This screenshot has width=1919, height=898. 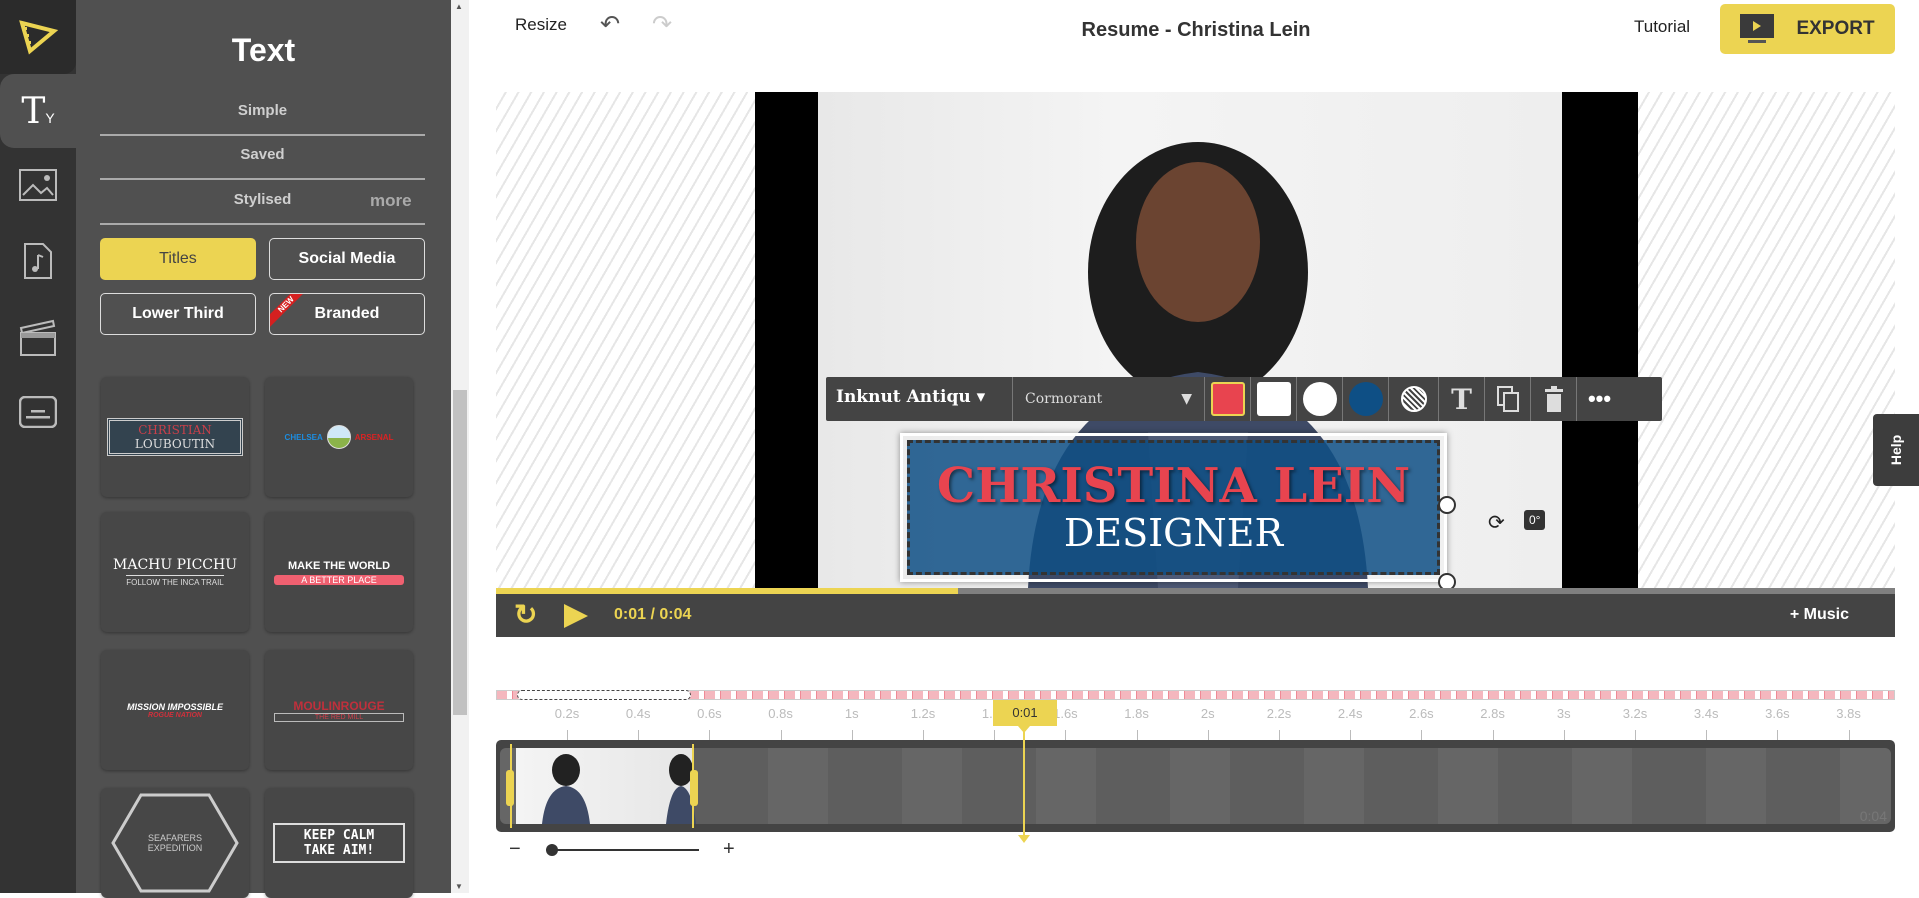 What do you see at coordinates (38, 37) in the screenshot?
I see `logo-icon` at bounding box center [38, 37].